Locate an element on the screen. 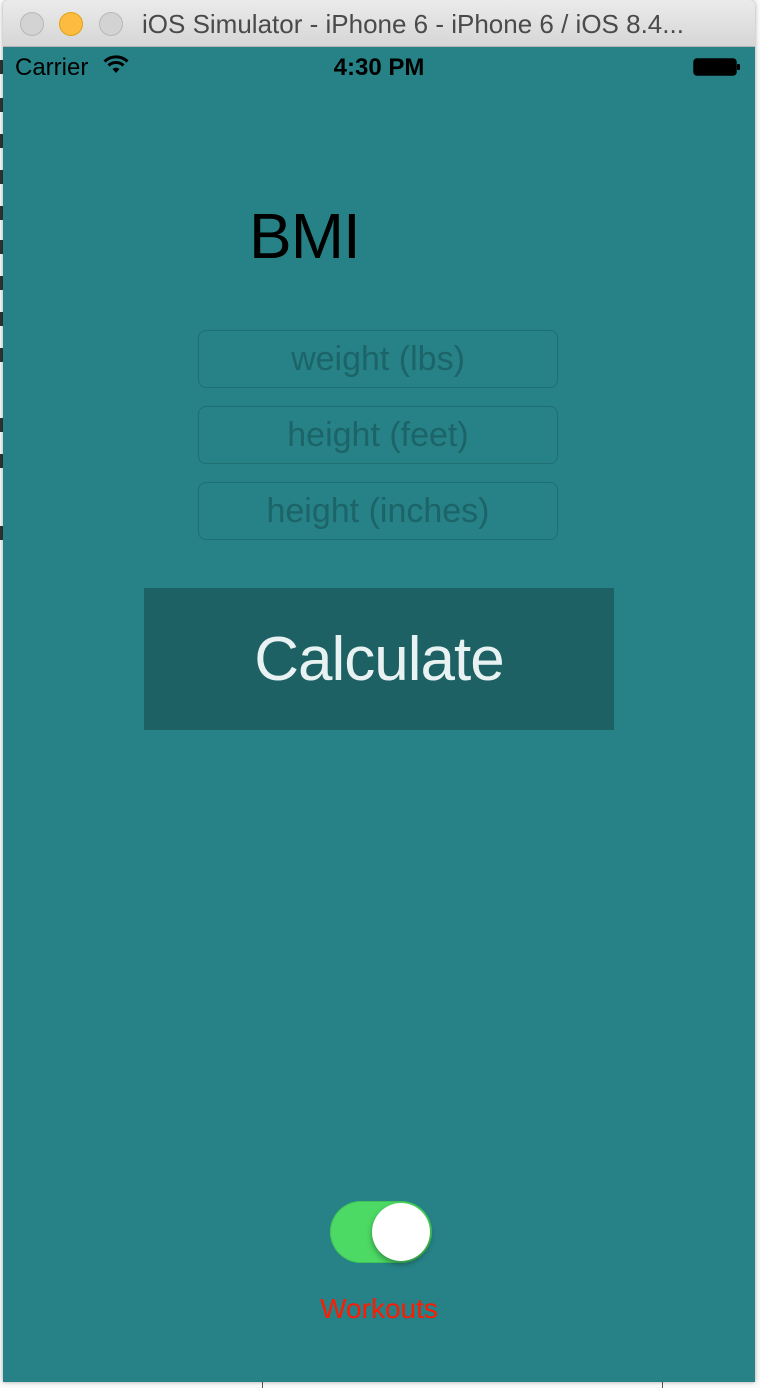 The height and width of the screenshot is (1388, 760). battery-icon is located at coordinates (716, 67).